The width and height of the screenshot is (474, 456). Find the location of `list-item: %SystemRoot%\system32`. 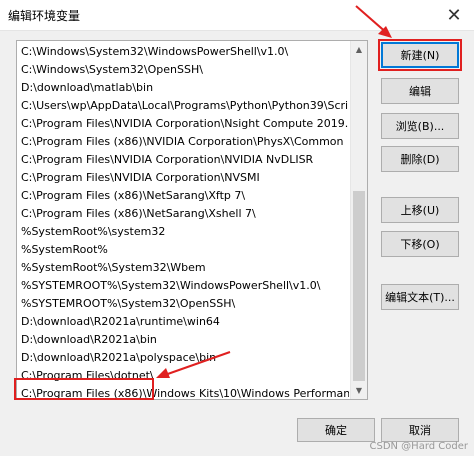

list-item: %SystemRoot%\system32 is located at coordinates (183, 232).